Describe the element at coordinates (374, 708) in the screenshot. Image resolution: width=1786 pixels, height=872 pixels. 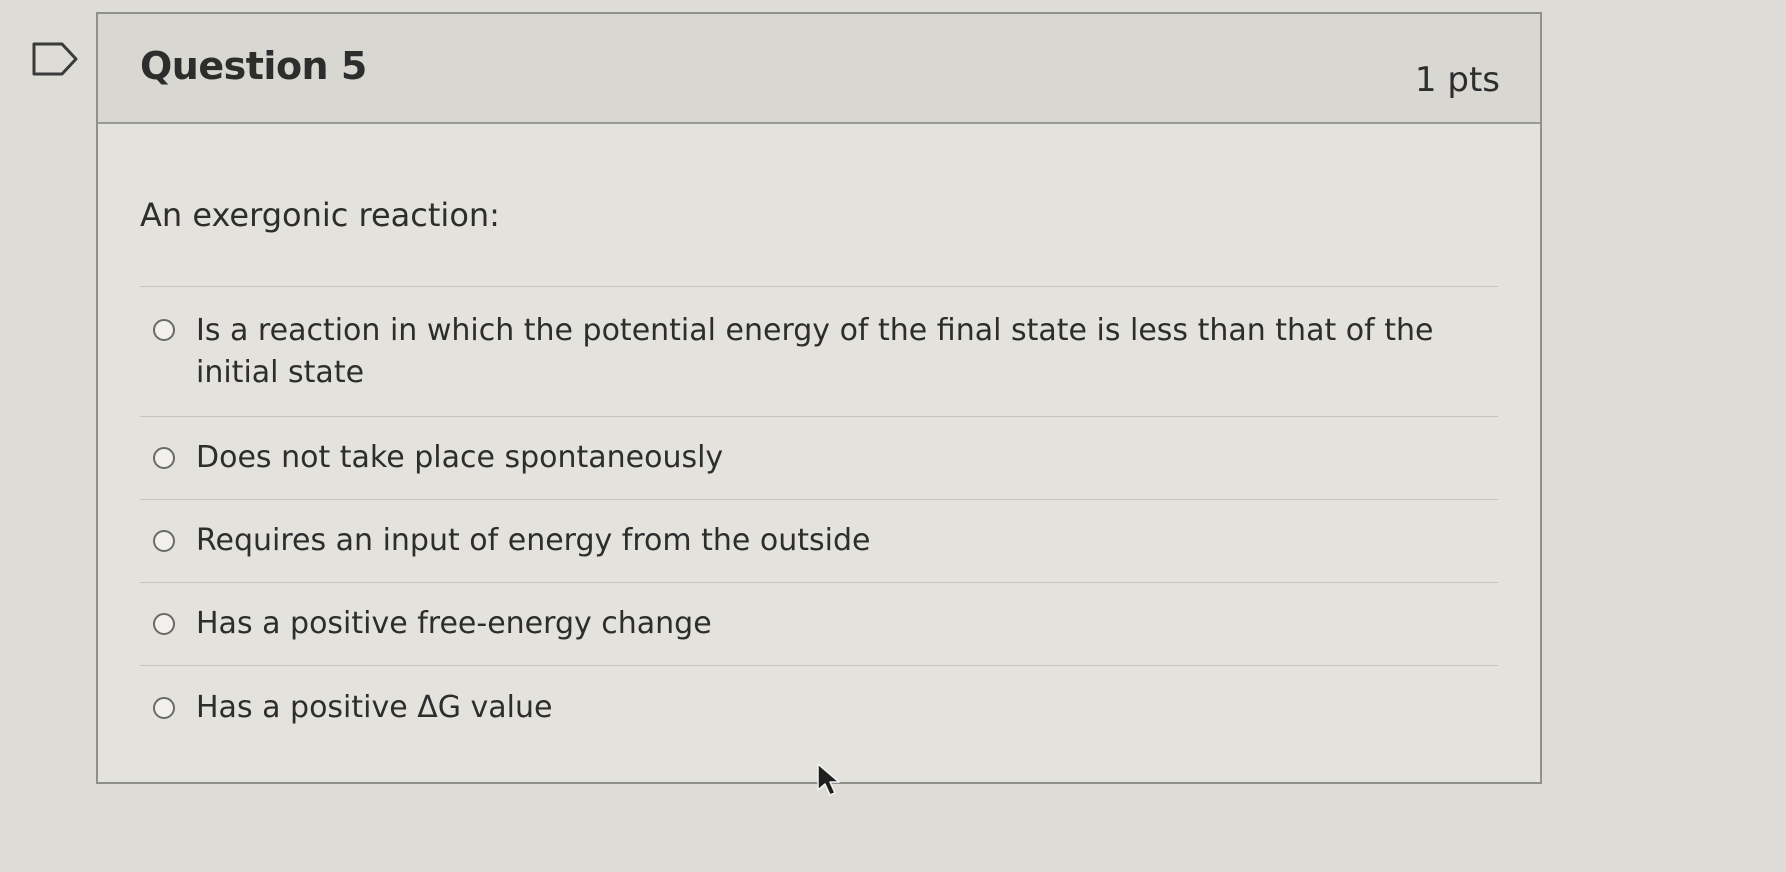
I see `answer-label: Has a positive ΔG value` at that location.